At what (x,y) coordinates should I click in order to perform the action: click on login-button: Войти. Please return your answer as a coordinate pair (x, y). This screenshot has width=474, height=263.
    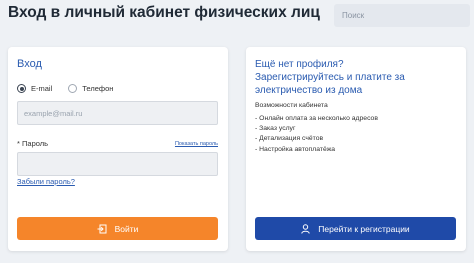
    Looking at the image, I should click on (117, 228).